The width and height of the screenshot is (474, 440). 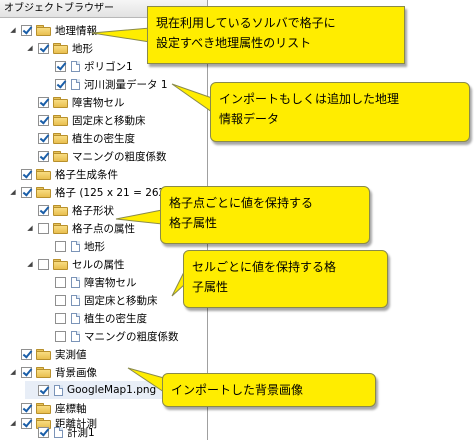 What do you see at coordinates (265, 215) in the screenshot?
I see `callout-gridpoint-attributes: 格子点ごとに値を保持する 格子属性` at bounding box center [265, 215].